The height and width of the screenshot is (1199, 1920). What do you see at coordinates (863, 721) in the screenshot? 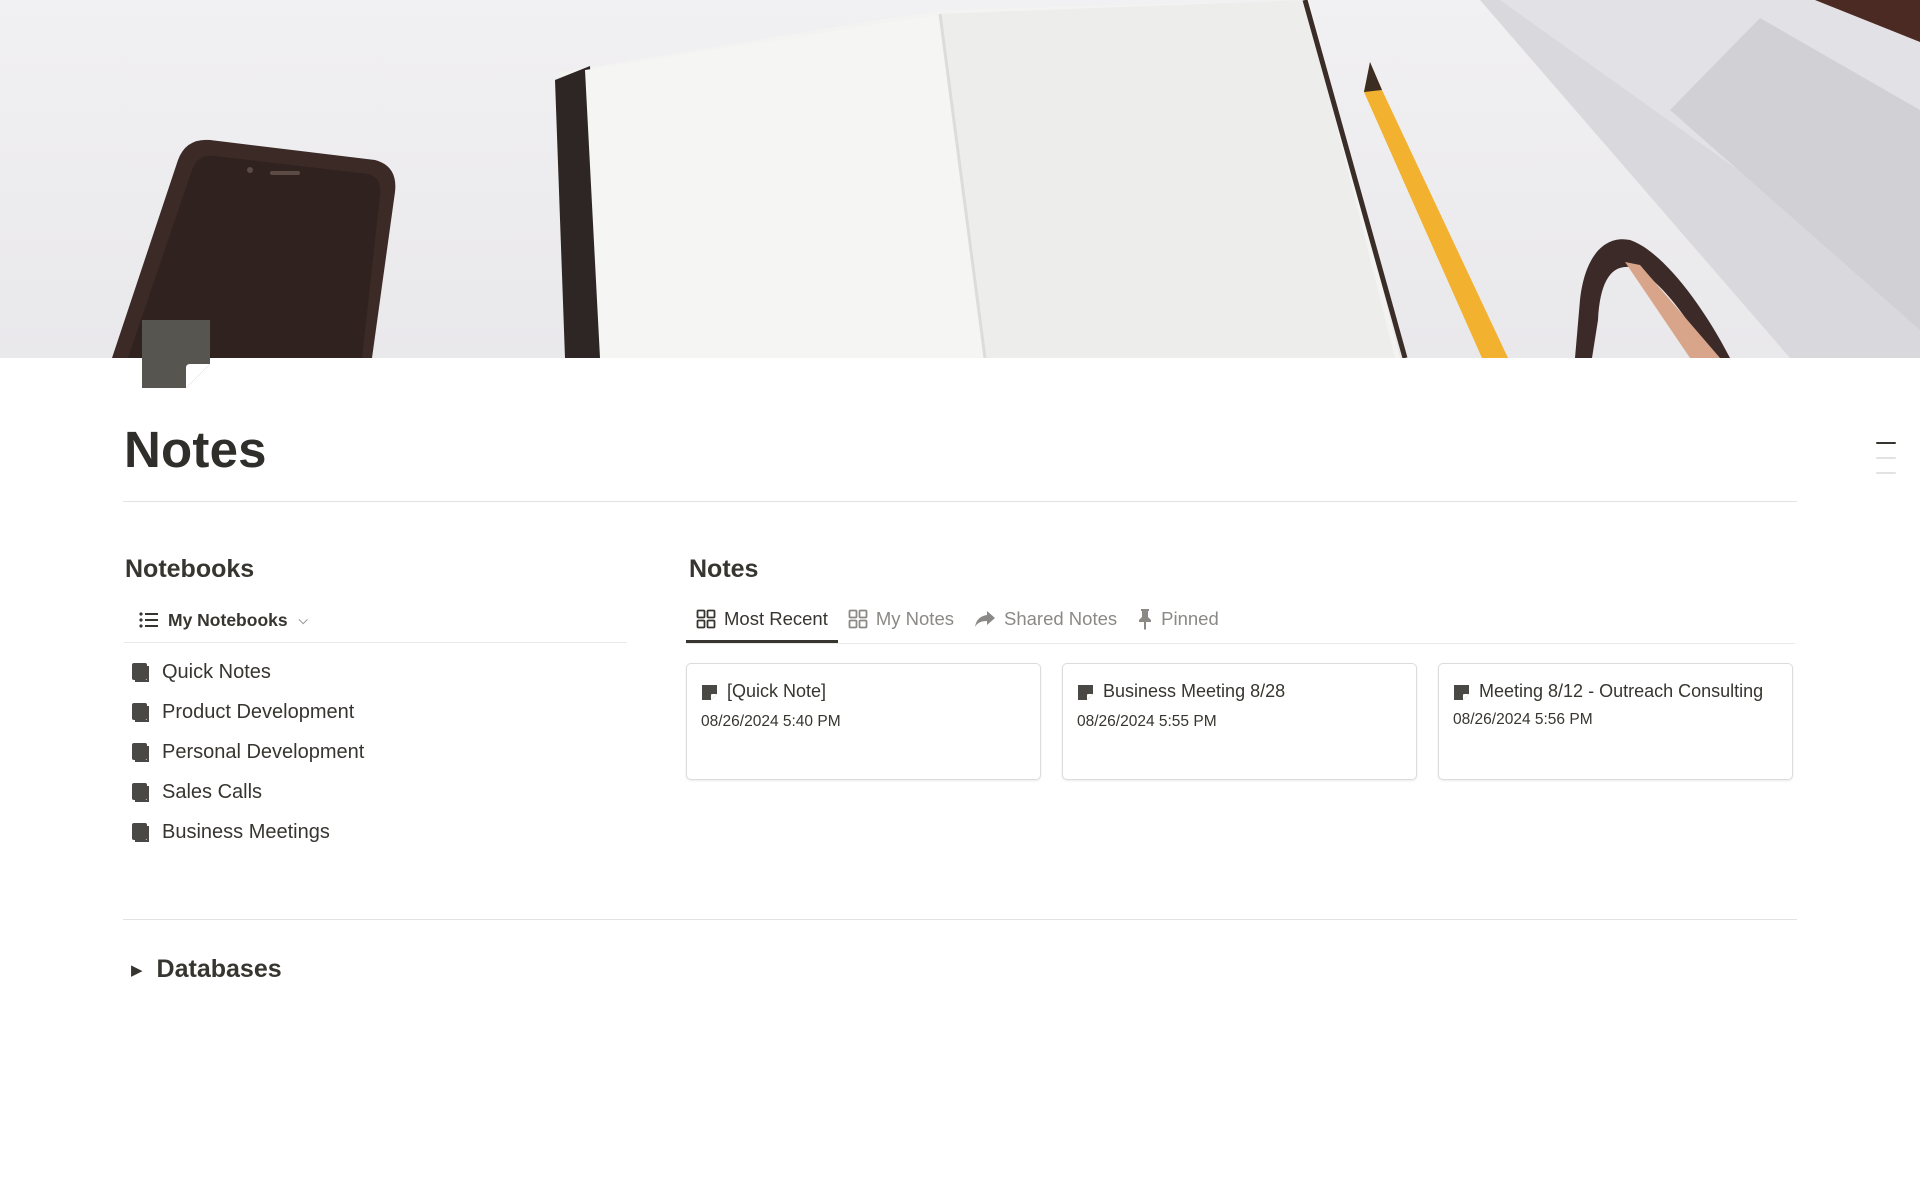
I see `note-card: [Quick Note] 08/26/2024 5:40 PM` at bounding box center [863, 721].